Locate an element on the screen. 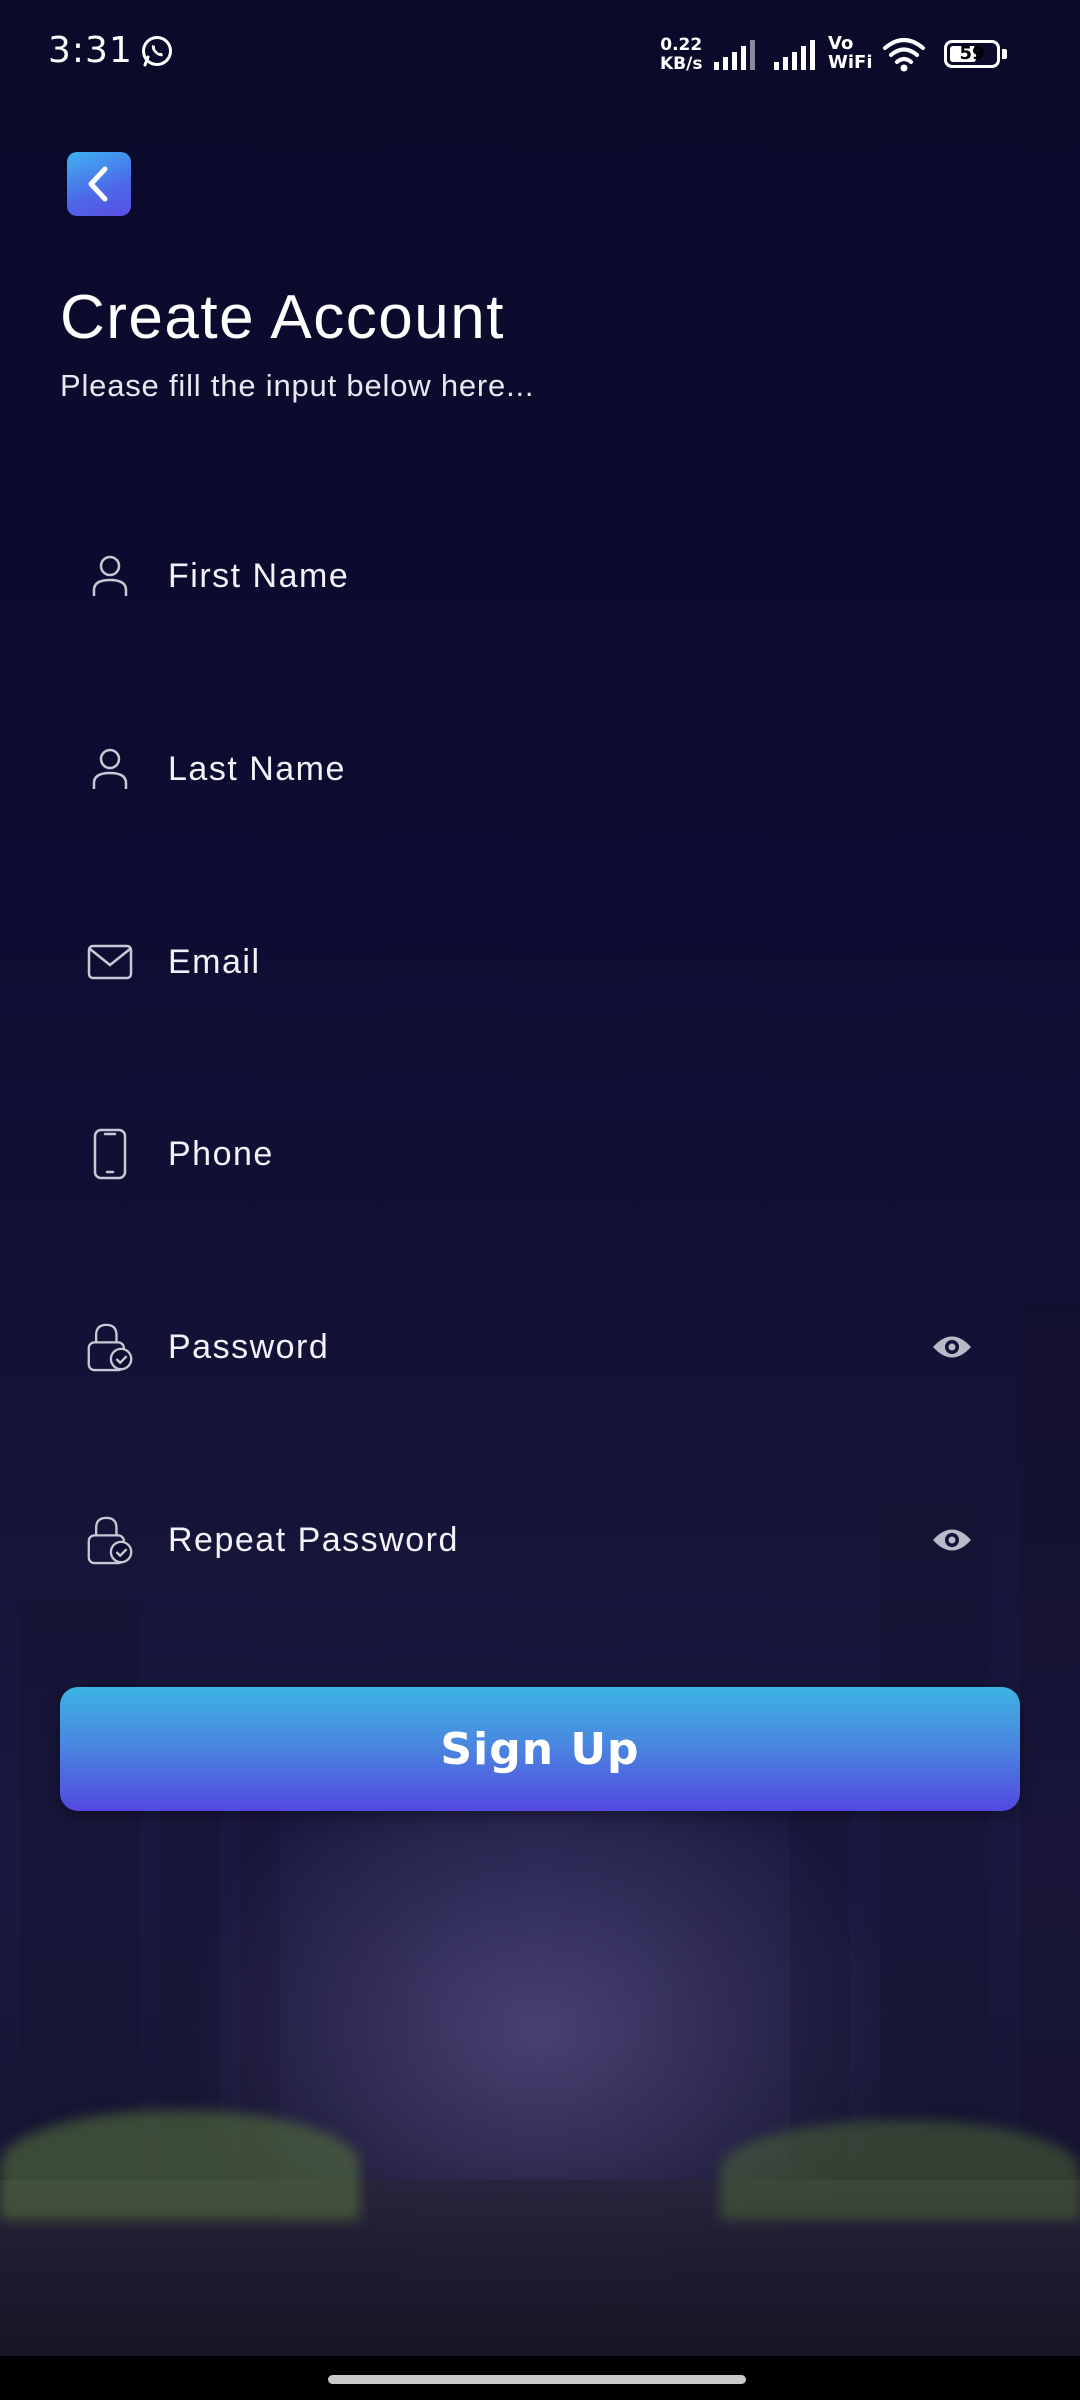  last-name-input is located at coordinates (568, 769).